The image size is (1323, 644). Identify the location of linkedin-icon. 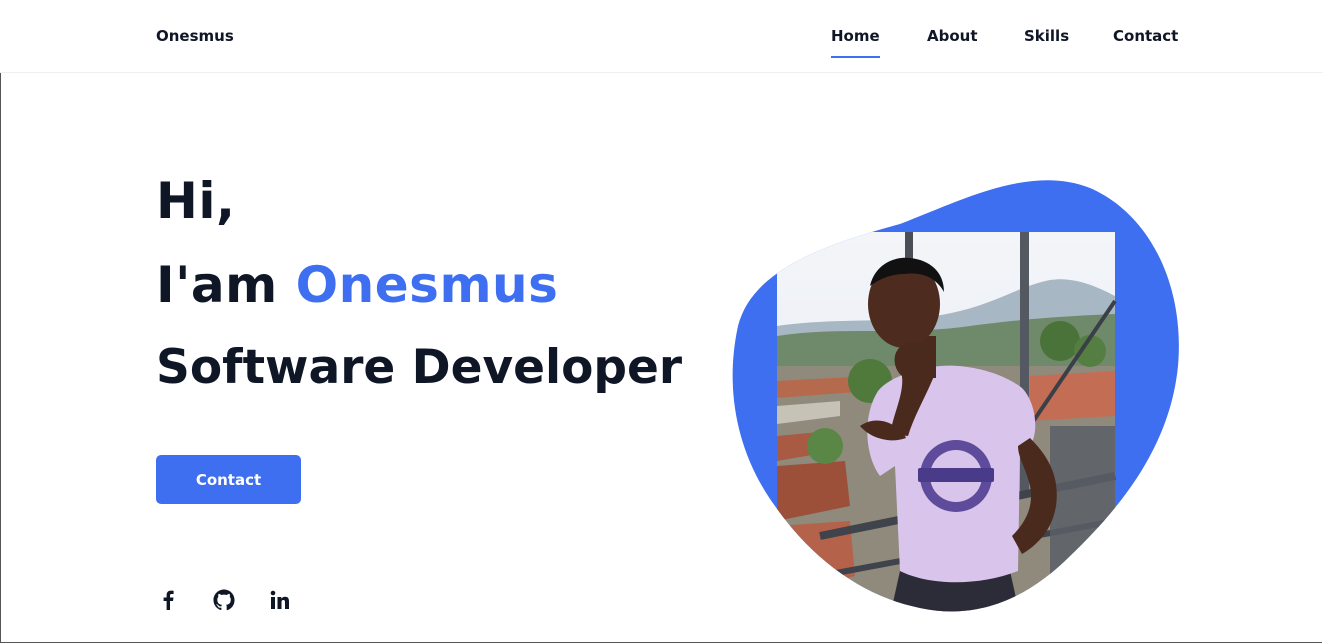
(280, 600).